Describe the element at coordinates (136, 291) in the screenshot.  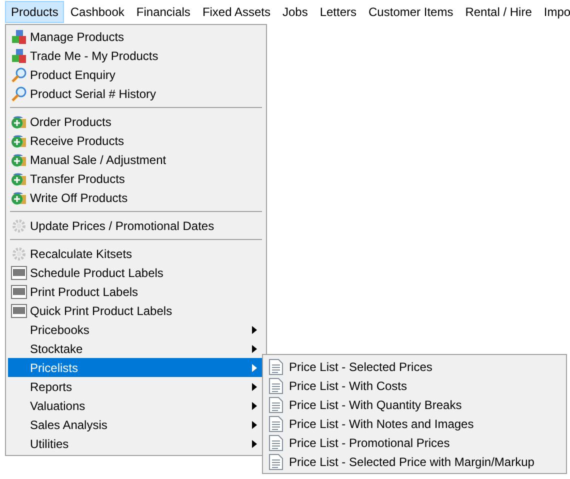
I see `menu-item: Print Product Labels` at that location.